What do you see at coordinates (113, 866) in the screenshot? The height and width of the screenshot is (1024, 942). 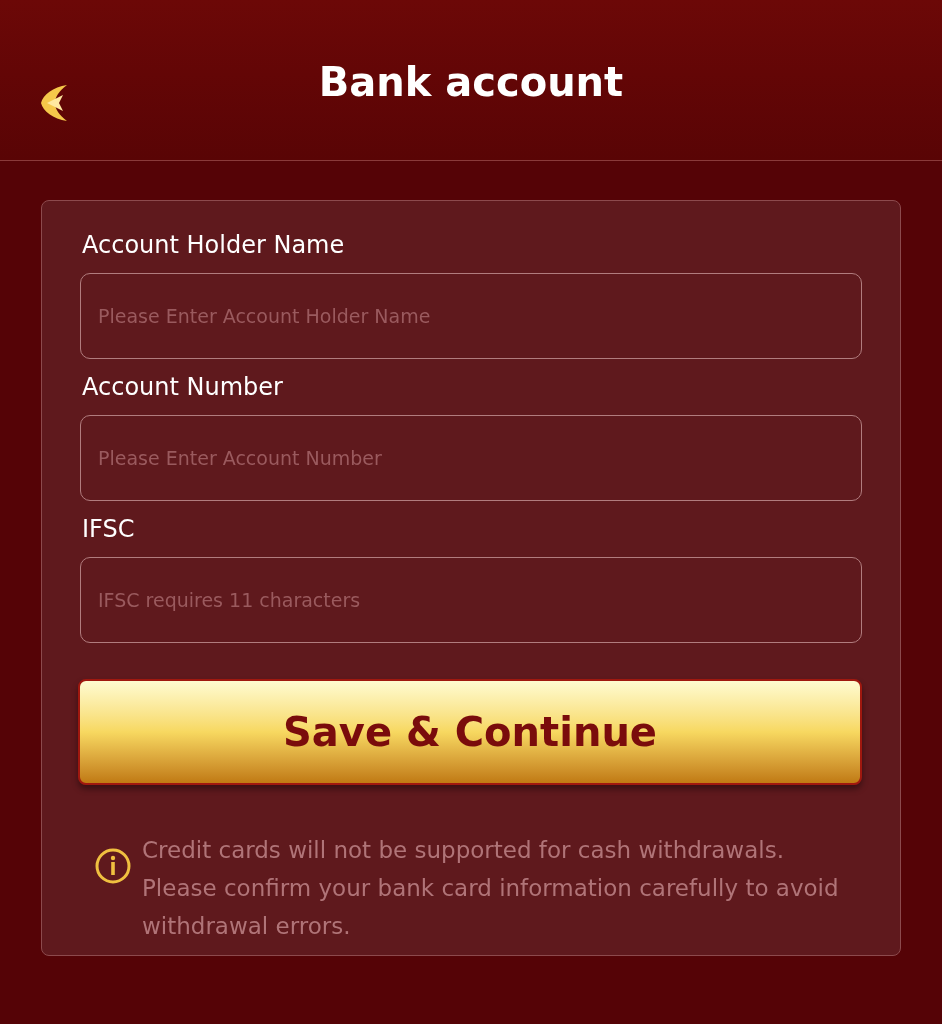 I see `info-icon` at bounding box center [113, 866].